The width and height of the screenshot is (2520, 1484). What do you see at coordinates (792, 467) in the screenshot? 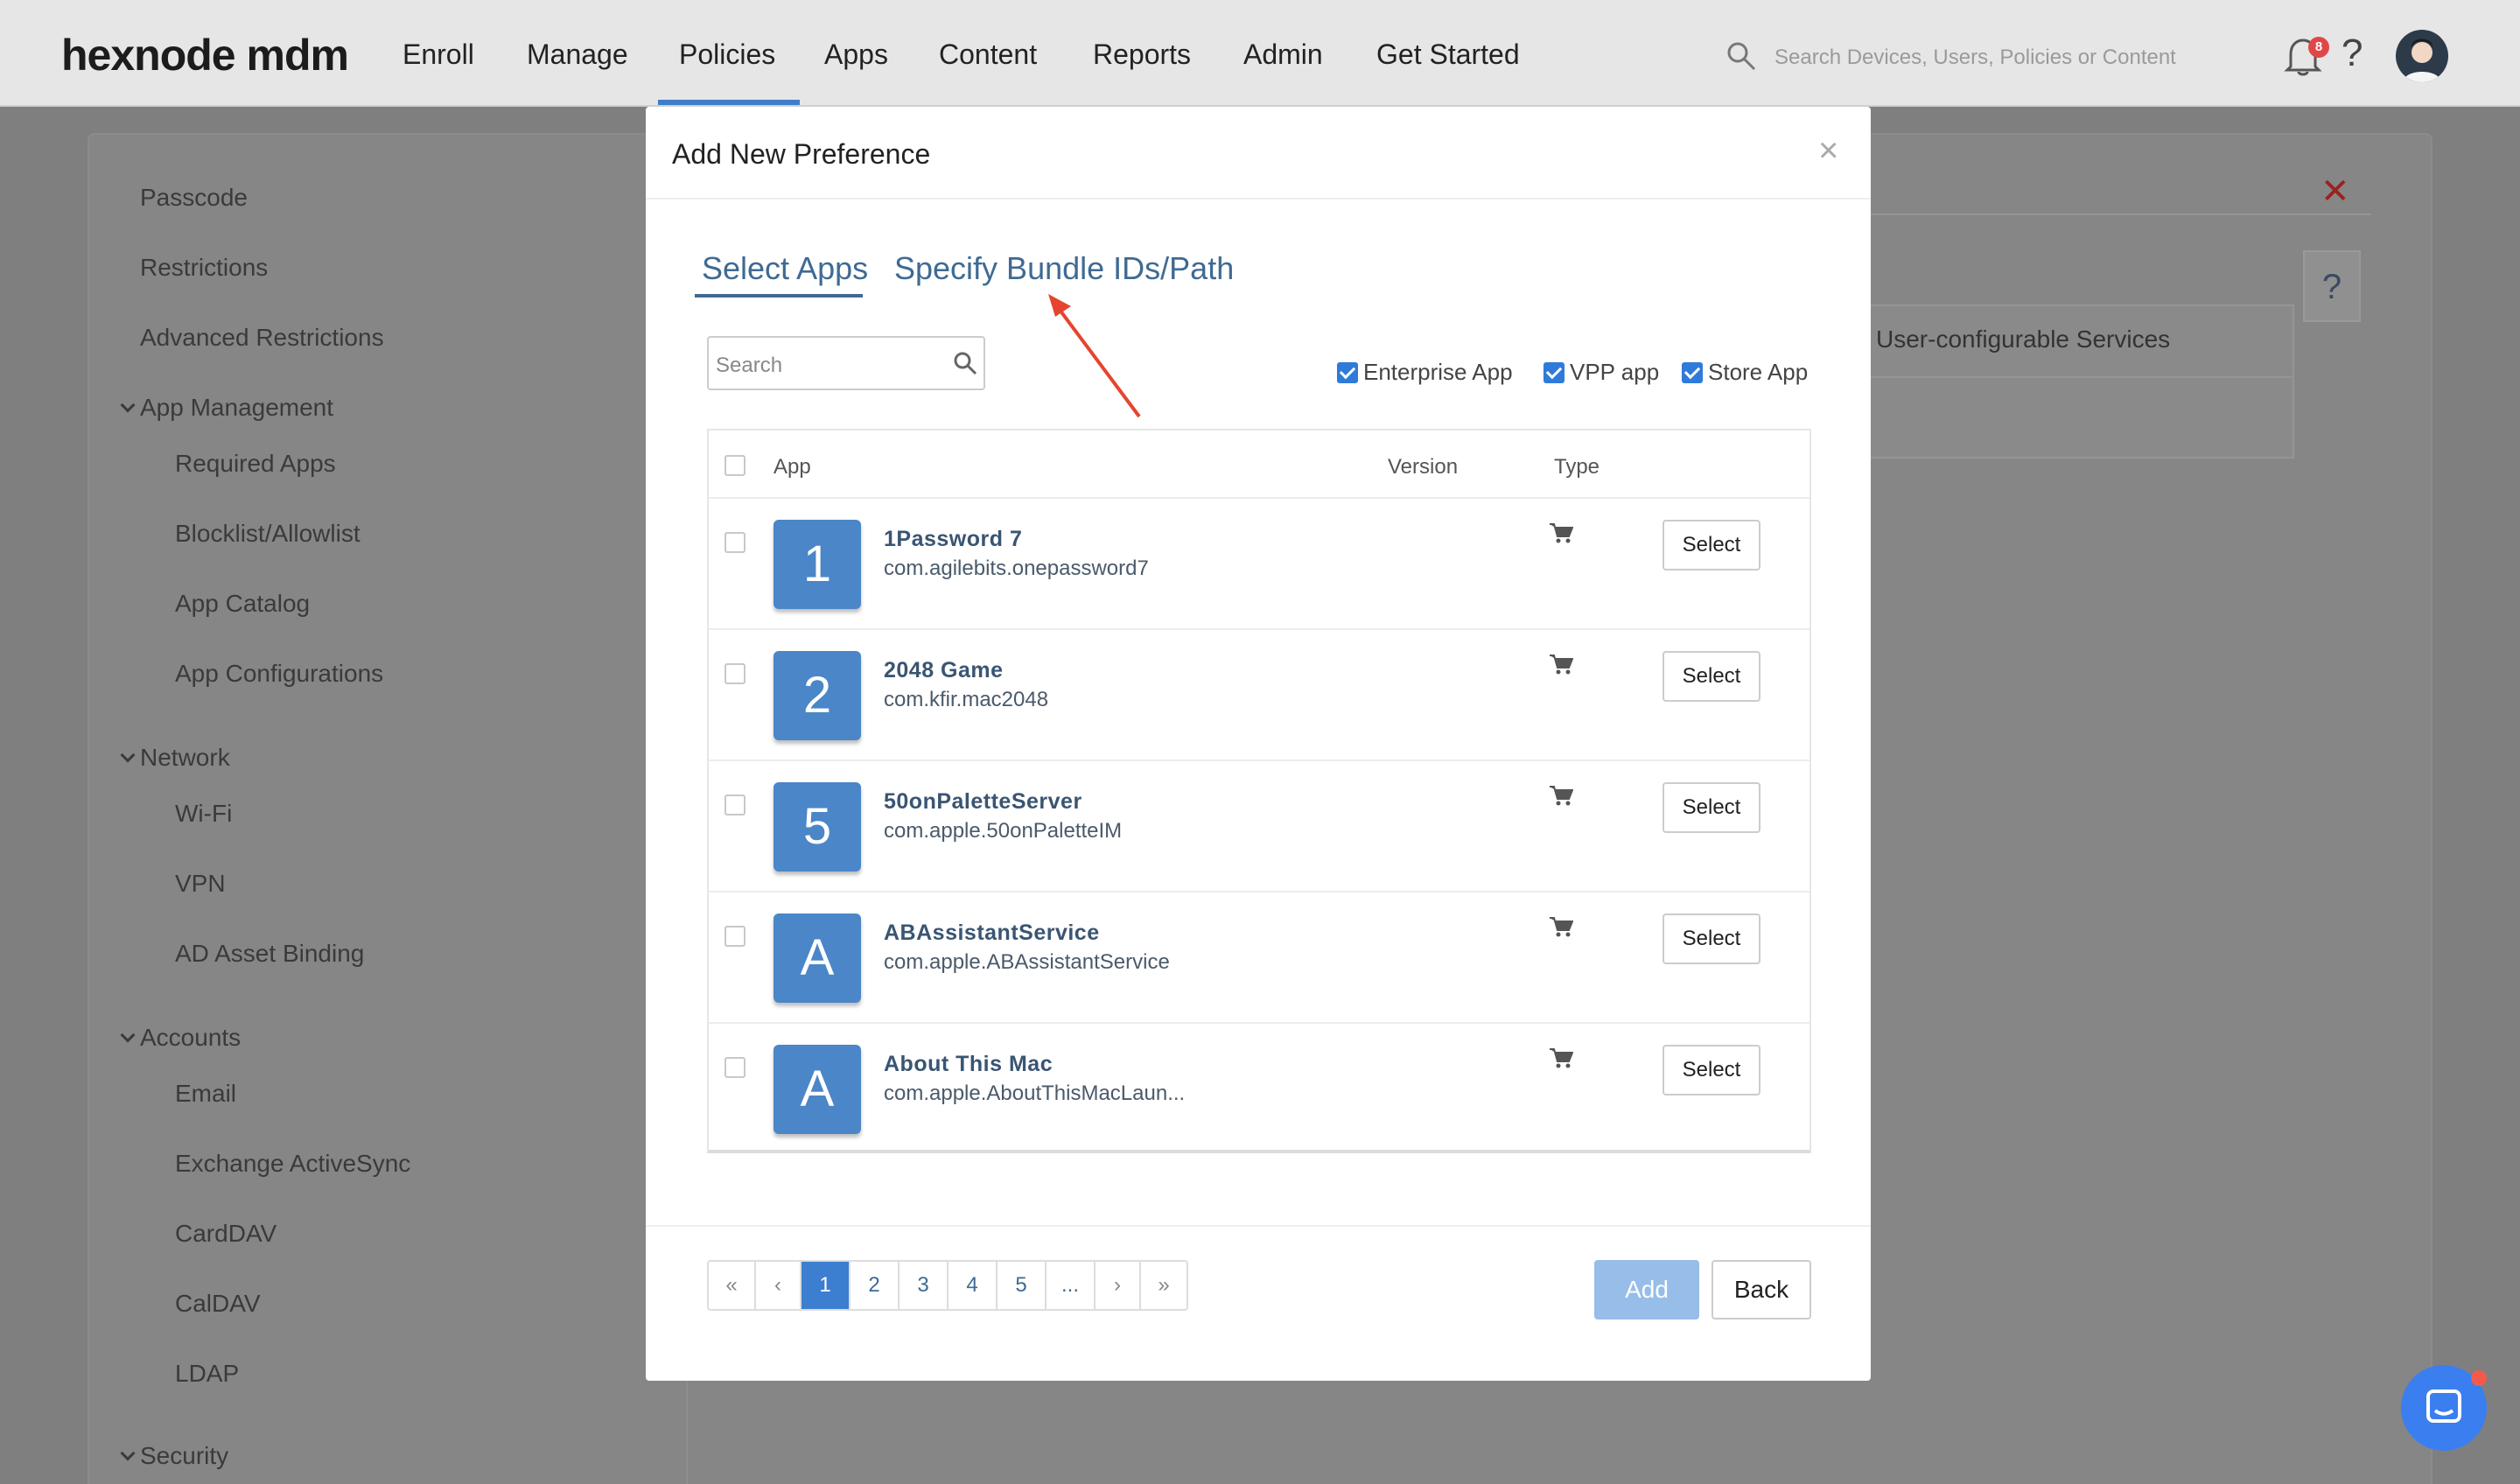
I see `column-header-app: App` at bounding box center [792, 467].